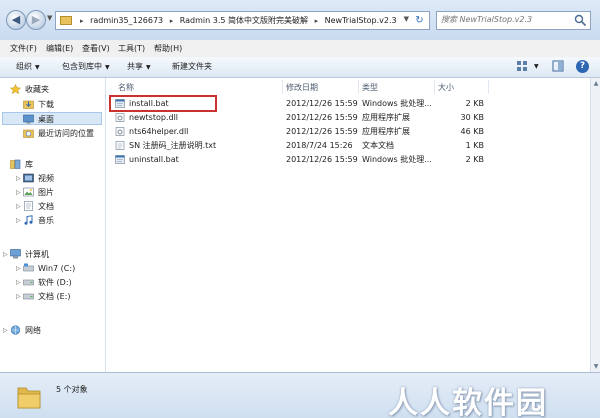  Describe the element at coordinates (72, 389) in the screenshot. I see `item-count: 5 个对象` at that location.